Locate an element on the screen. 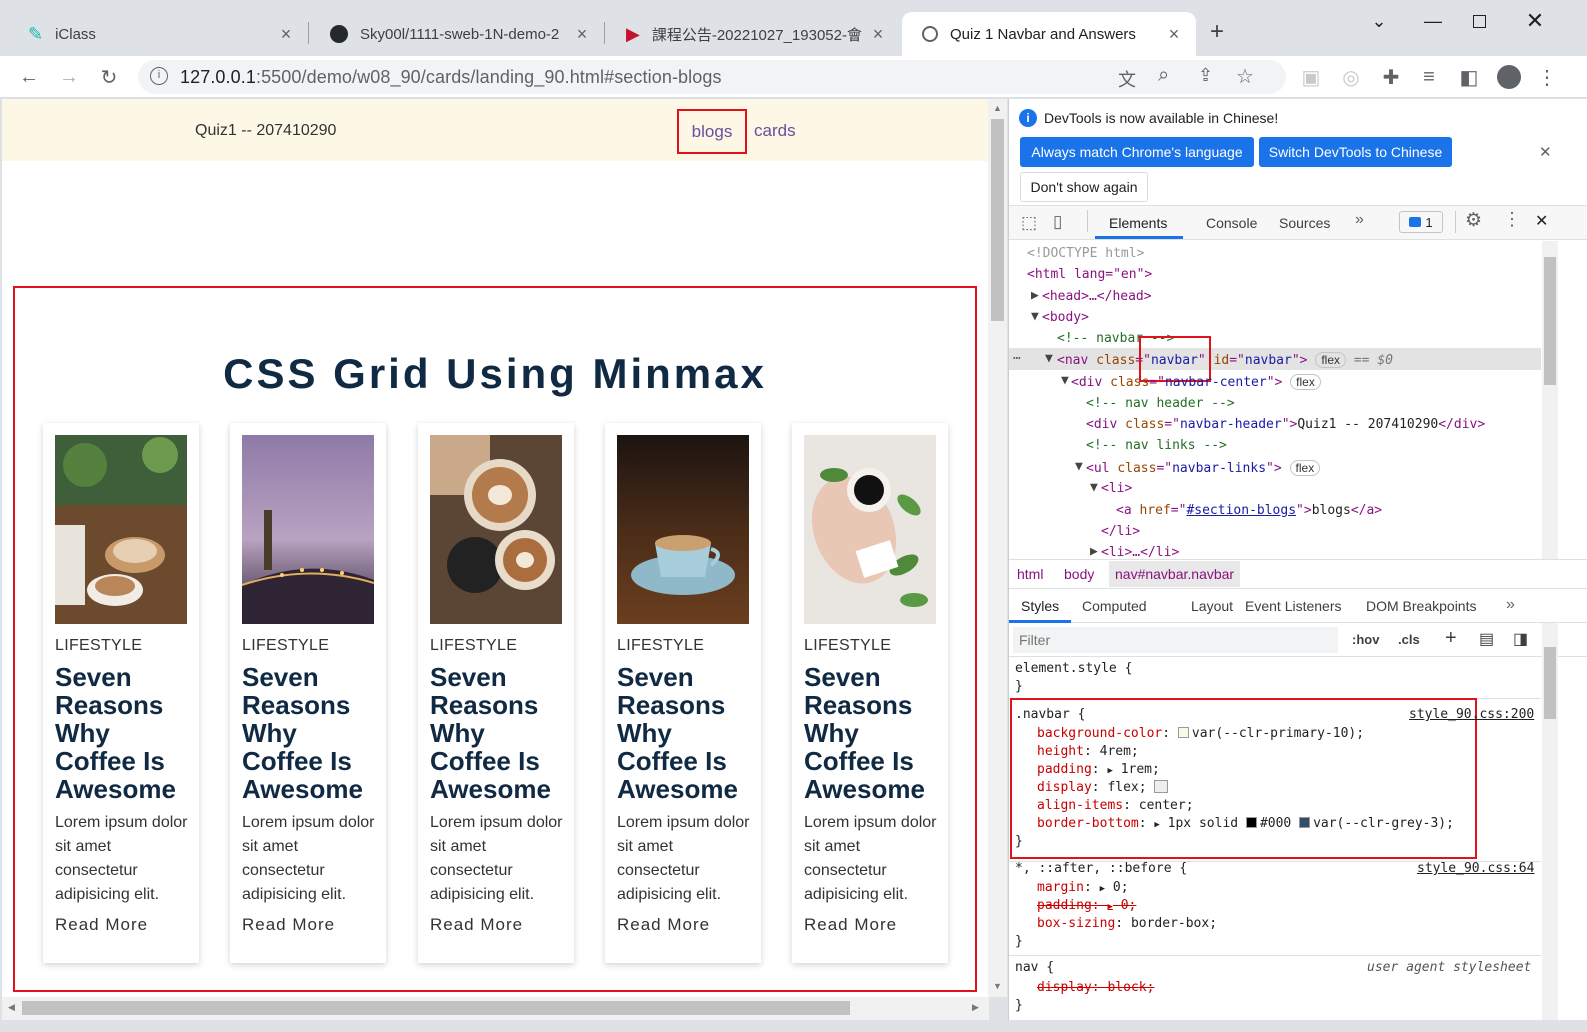 The width and height of the screenshot is (1587, 1032). tab-elements: Elements is located at coordinates (1138, 223).